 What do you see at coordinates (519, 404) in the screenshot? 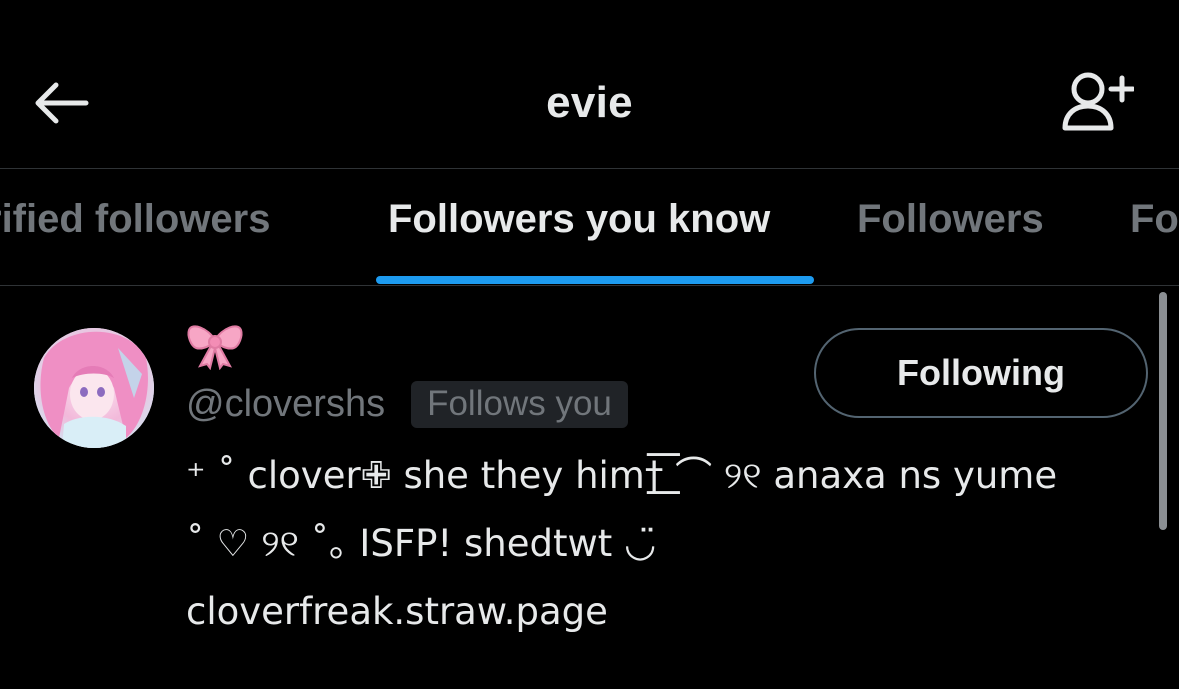
I see `follows-you-badge: Follows you` at bounding box center [519, 404].